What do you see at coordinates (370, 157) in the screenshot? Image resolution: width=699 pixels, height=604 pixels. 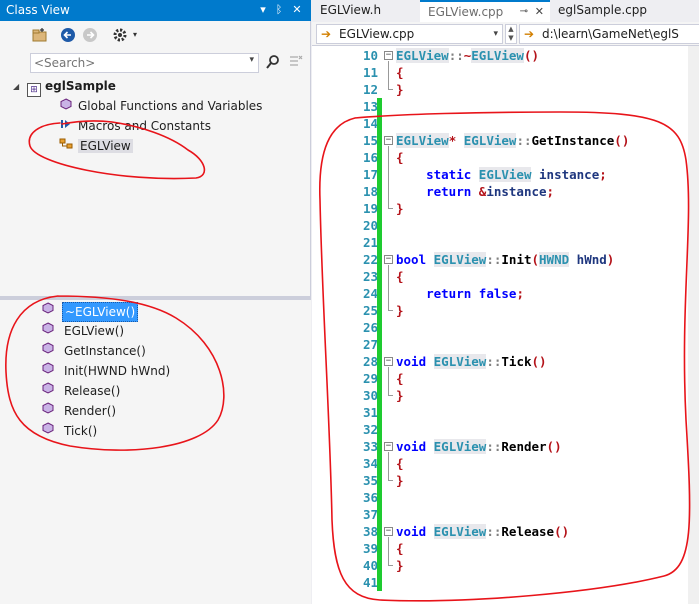 I see `line-number: 16` at bounding box center [370, 157].